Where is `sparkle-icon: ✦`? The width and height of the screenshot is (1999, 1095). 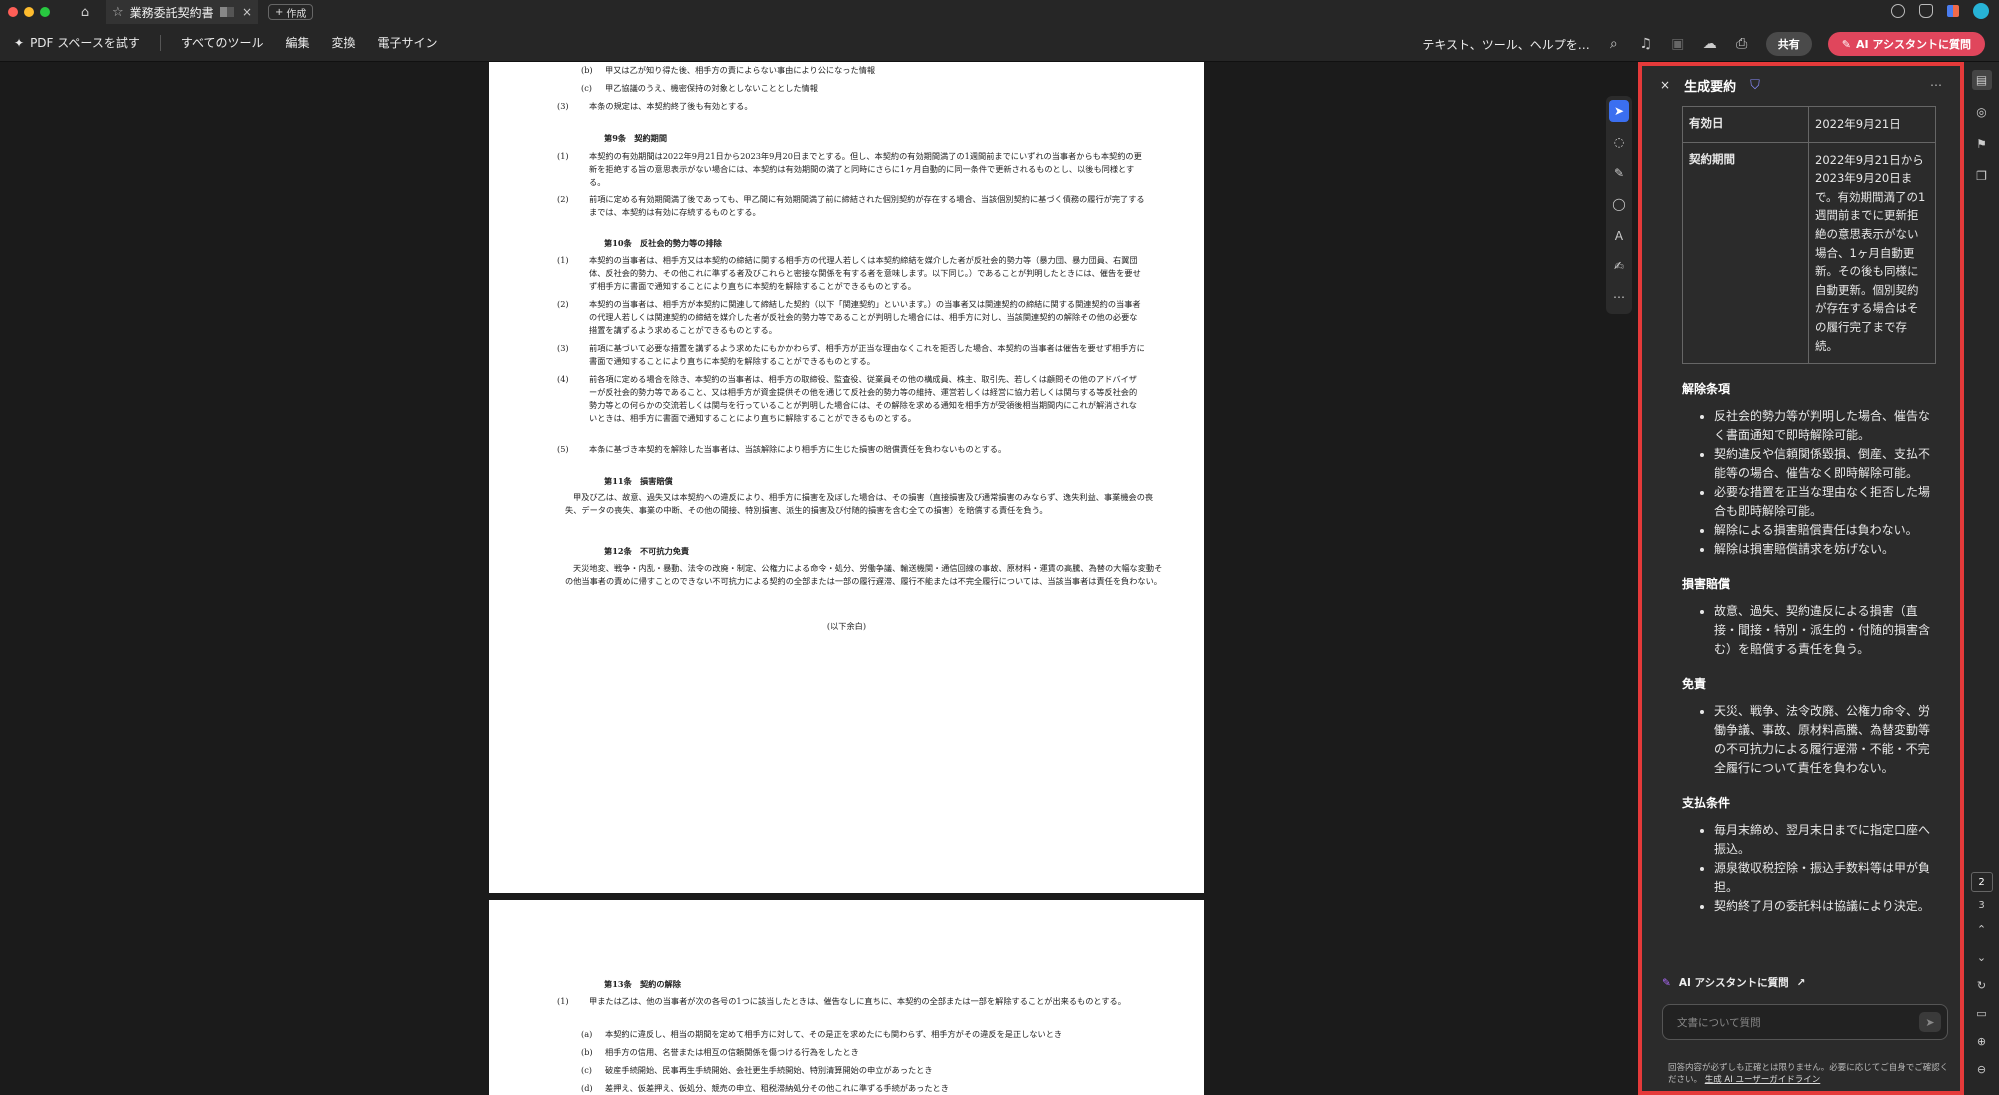 sparkle-icon: ✦ is located at coordinates (19, 42).